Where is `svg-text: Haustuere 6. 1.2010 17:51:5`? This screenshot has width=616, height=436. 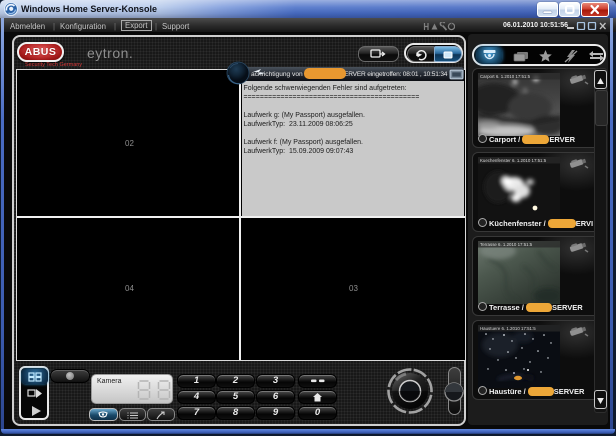 svg-text: Haustuere 6. 1.2010 17:51:5 is located at coordinates (508, 328).